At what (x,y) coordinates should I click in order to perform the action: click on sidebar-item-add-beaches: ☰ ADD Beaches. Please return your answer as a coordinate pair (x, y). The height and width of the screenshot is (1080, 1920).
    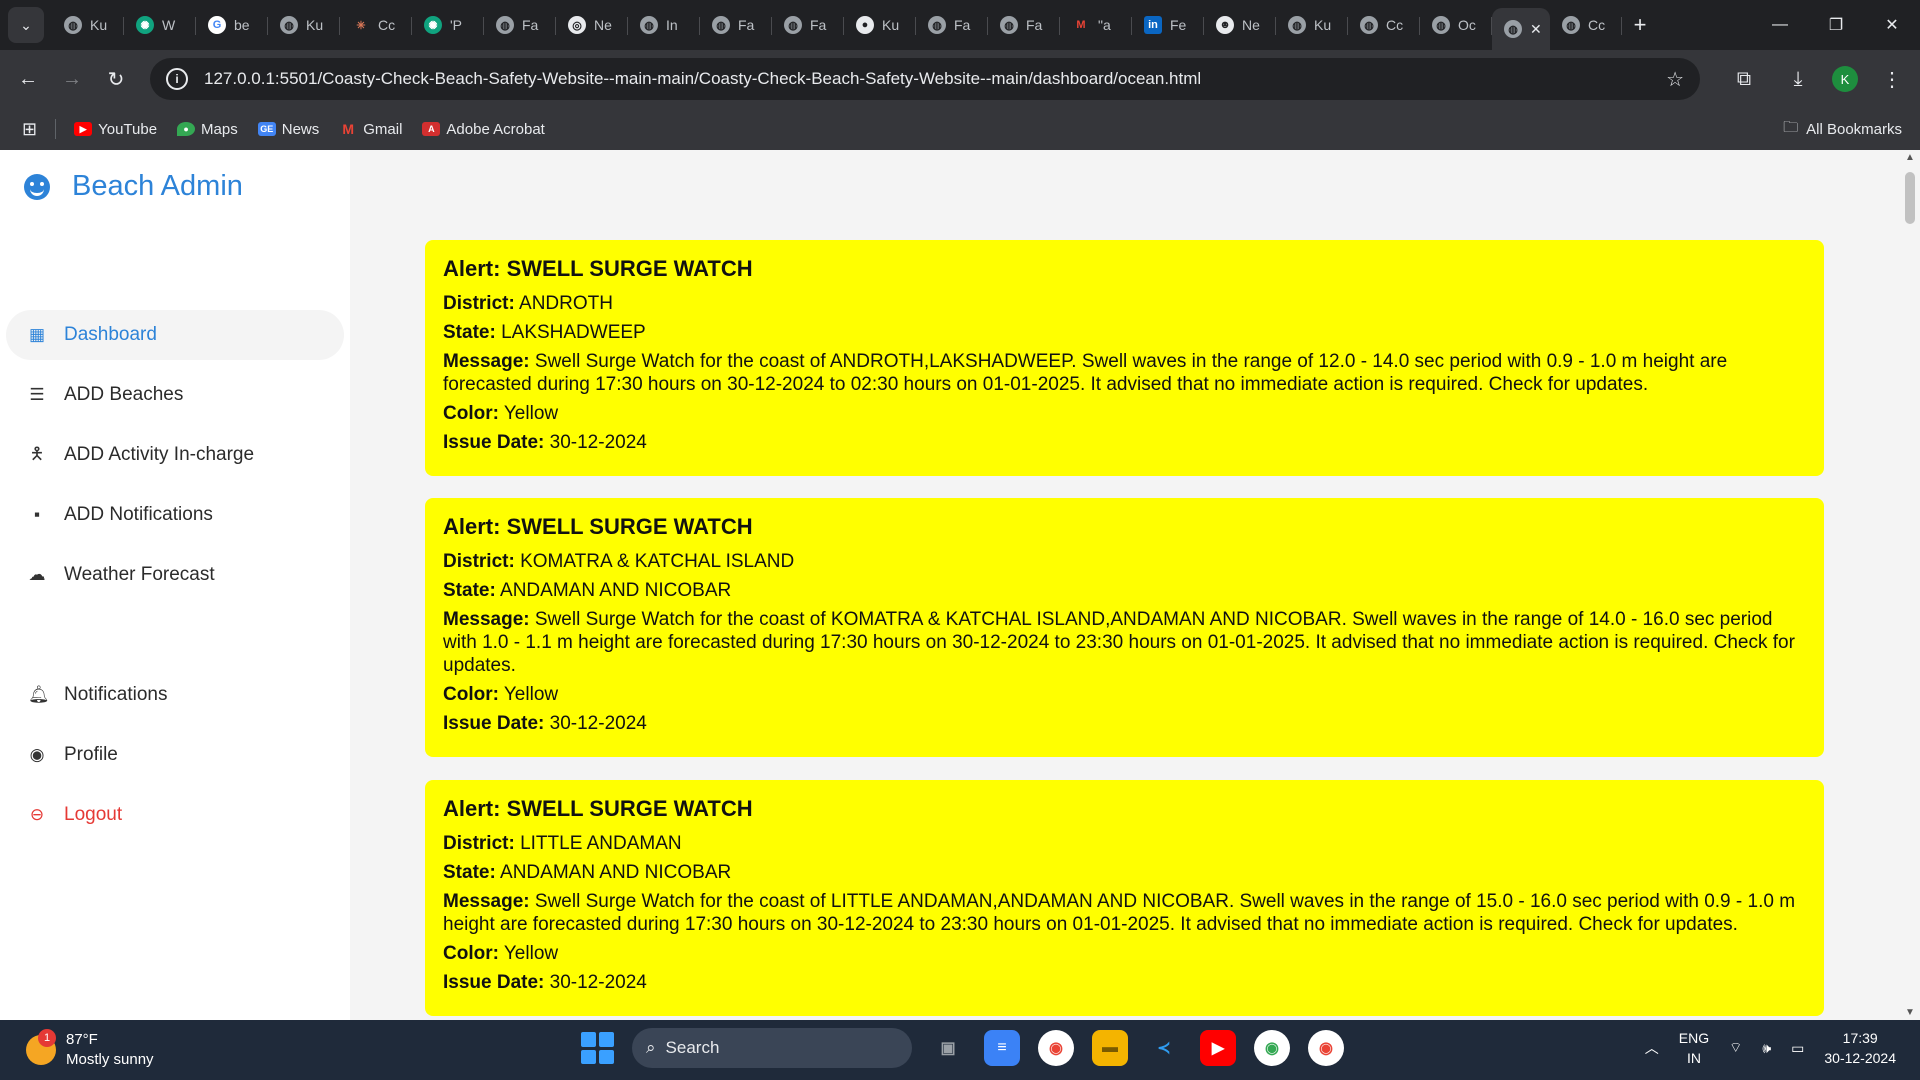
    Looking at the image, I should click on (175, 395).